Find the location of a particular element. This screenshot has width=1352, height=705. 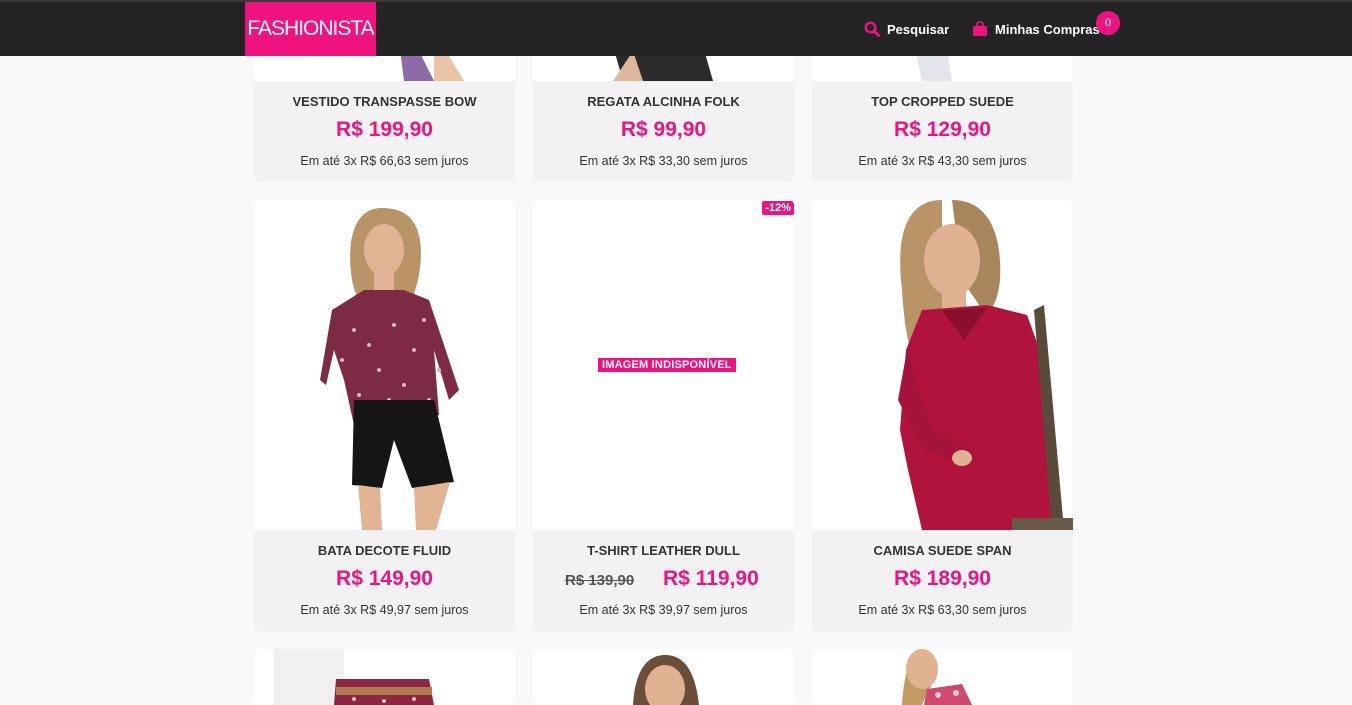

product-installments: Em até 3x R$ 49,97 sem juros is located at coordinates (384, 610).